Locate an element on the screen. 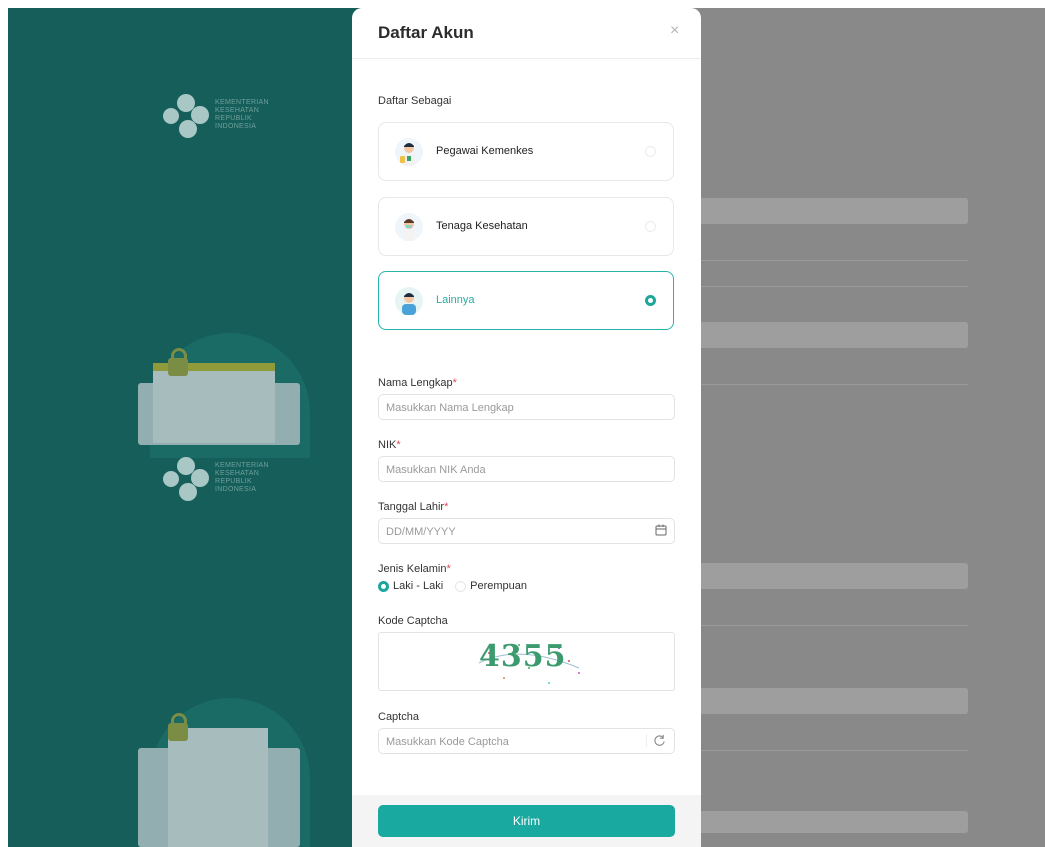 This screenshot has height=847, width=1045. gender-label: Jenis Kelamin* is located at coordinates (414, 569).